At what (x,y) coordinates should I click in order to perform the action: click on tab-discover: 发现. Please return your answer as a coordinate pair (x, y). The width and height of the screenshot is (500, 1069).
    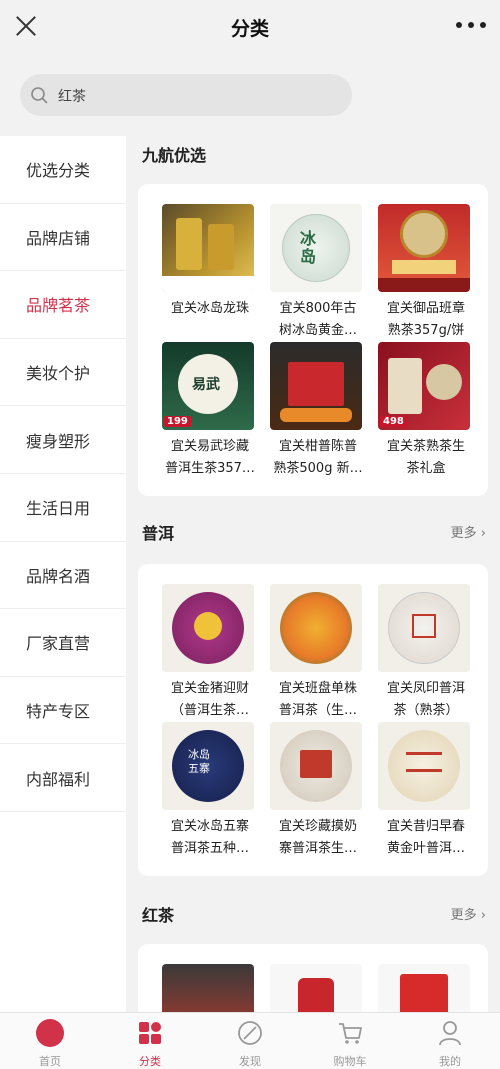
    Looking at the image, I should click on (250, 1041).